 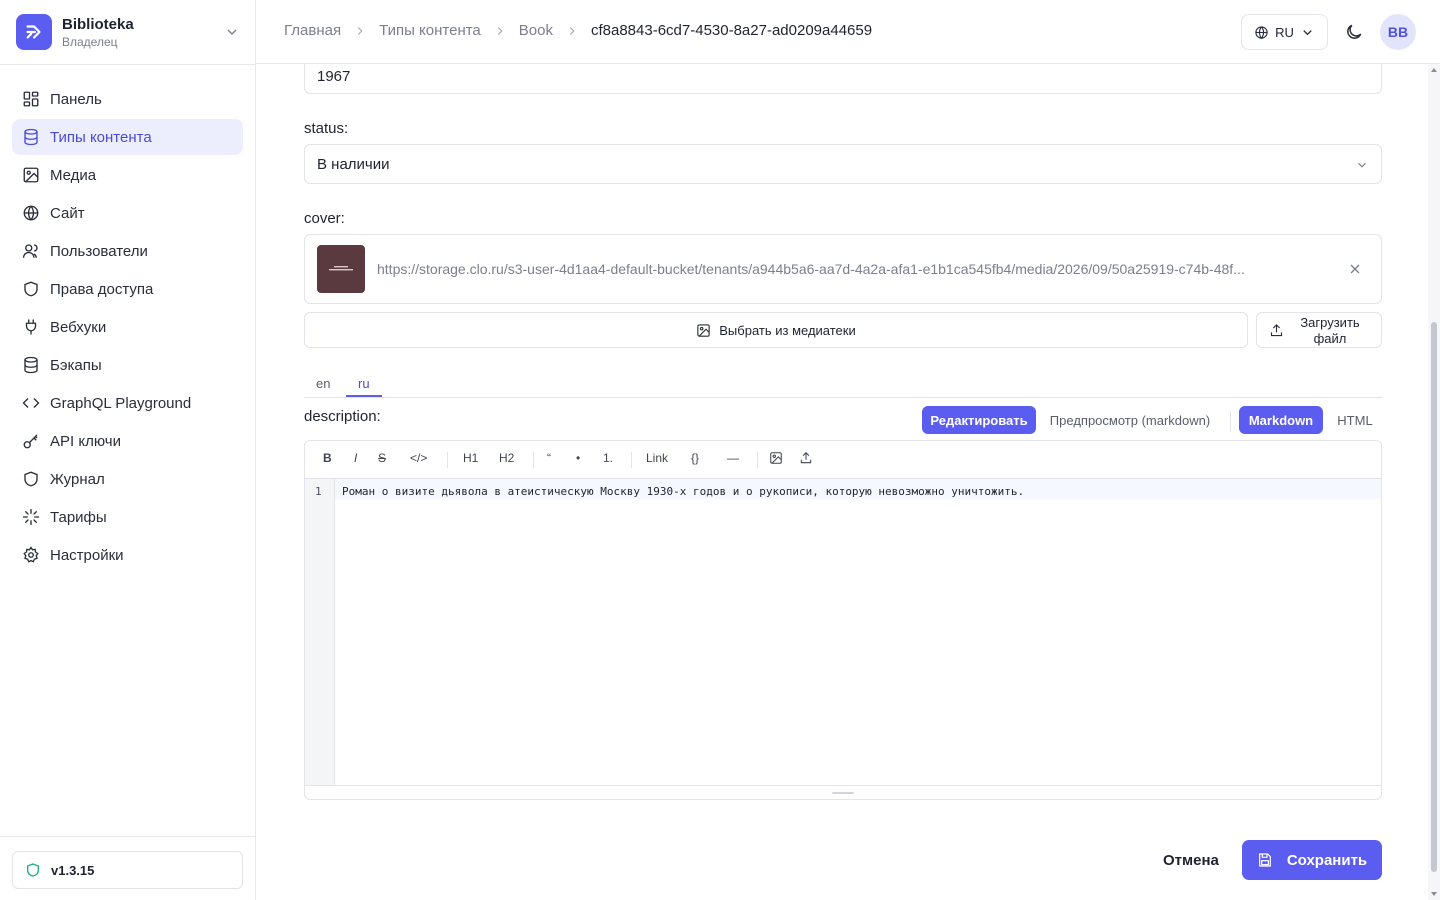 I want to click on sidebar-item-settings: Настройки, so click(x=127, y=555).